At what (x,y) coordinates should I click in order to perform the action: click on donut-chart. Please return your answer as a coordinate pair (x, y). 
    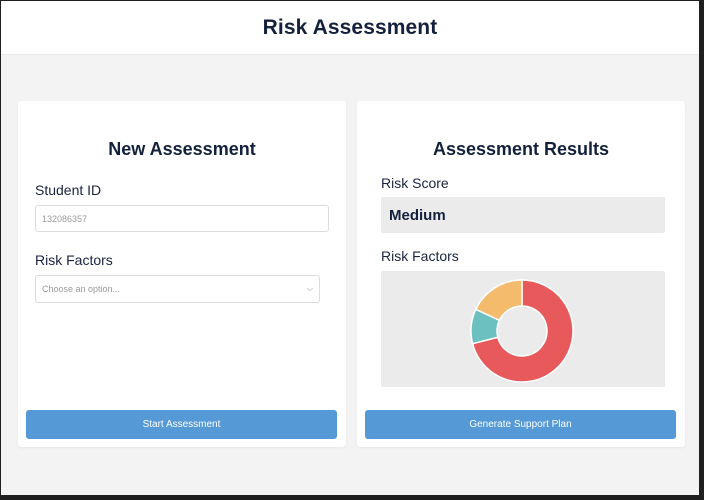
    Looking at the image, I should click on (522, 331).